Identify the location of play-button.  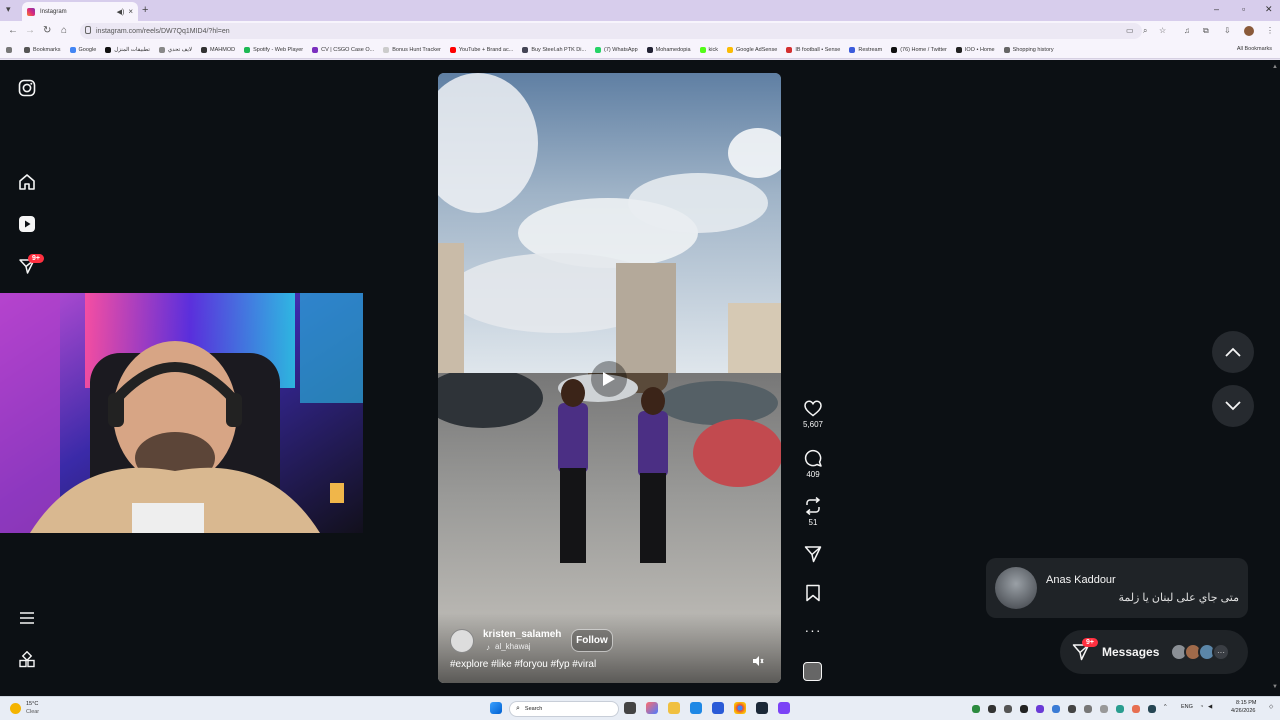
(609, 379).